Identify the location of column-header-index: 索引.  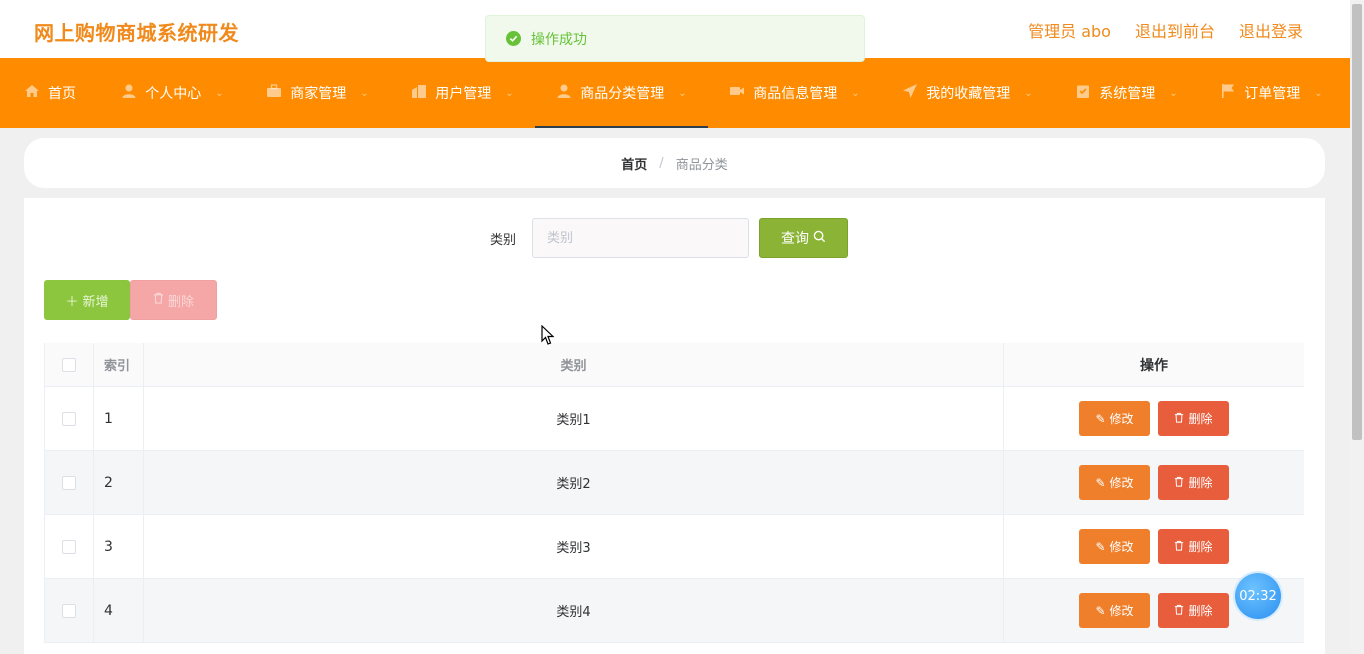
(119, 364).